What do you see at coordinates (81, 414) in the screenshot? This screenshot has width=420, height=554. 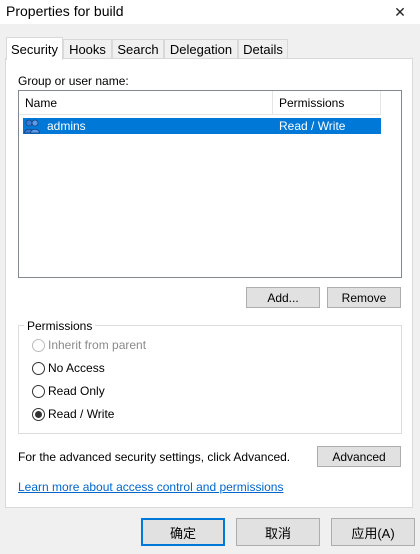 I see `radio-label: Read / Write` at bounding box center [81, 414].